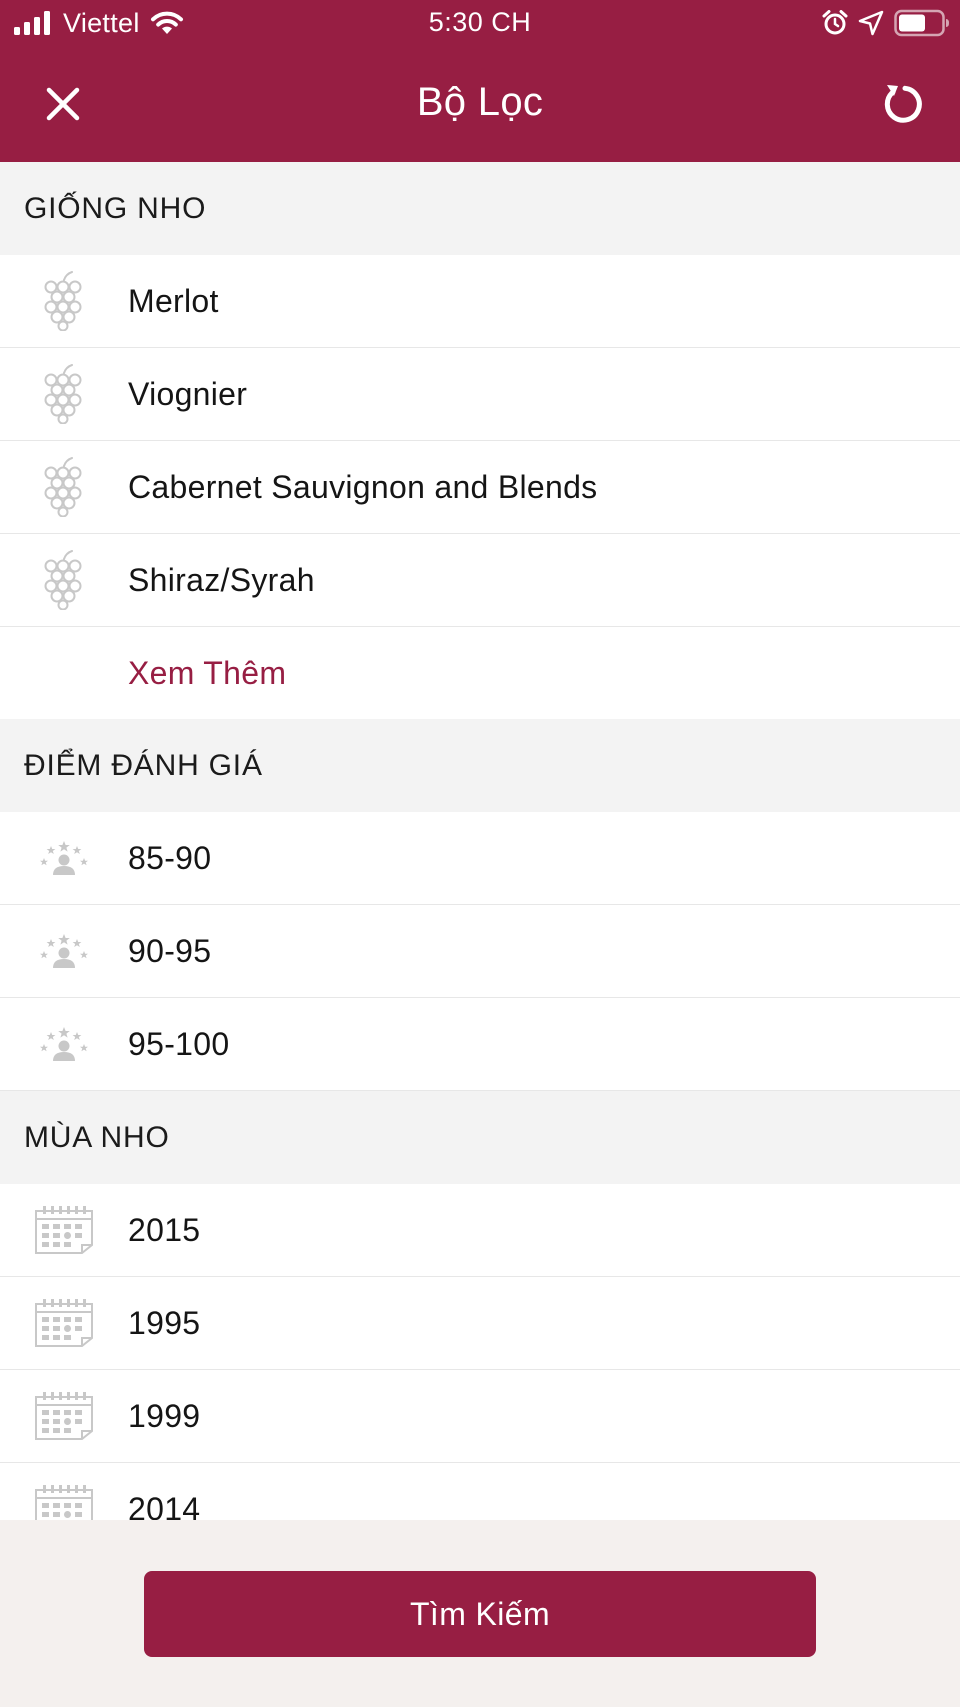 This screenshot has height=1707, width=960. I want to click on section-header-rating: ĐIỂM ĐÁNH GIÁ, so click(480, 765).